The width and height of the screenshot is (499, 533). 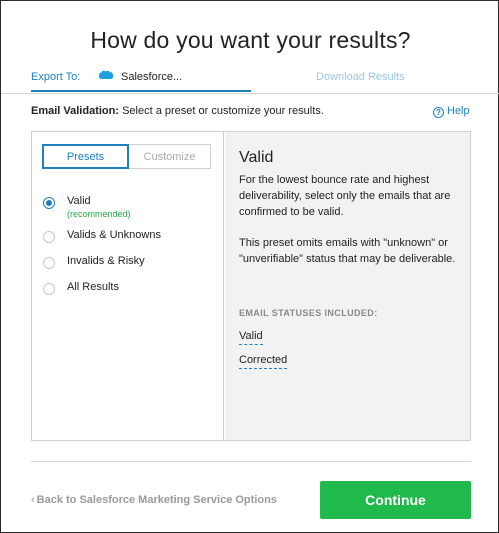 What do you see at coordinates (85, 156) in the screenshot?
I see `presets-tab-button: Presets` at bounding box center [85, 156].